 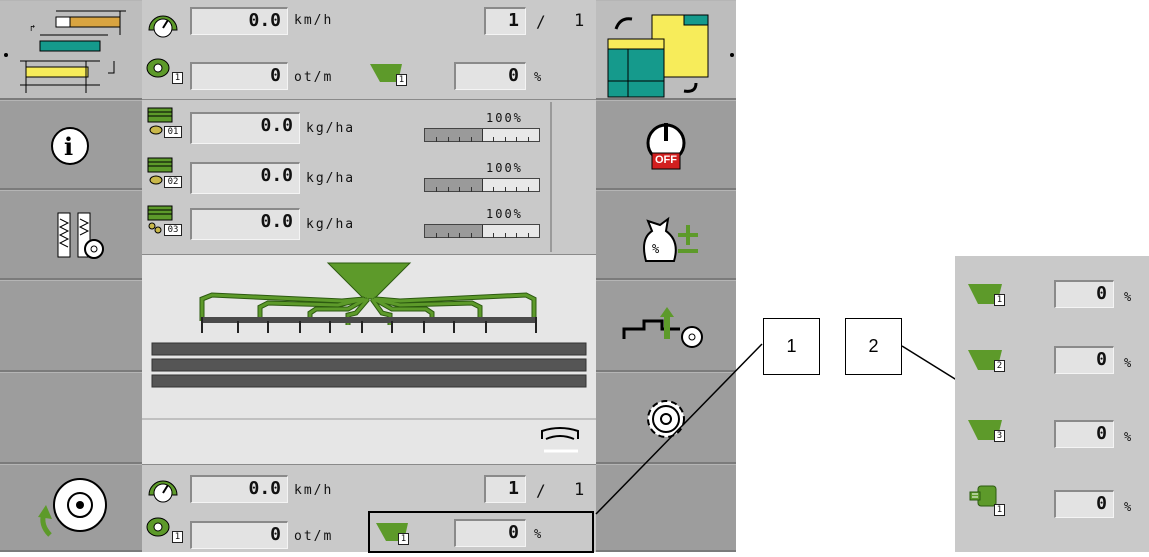 What do you see at coordinates (999, 436) in the screenshot?
I see `side-sub: 3` at bounding box center [999, 436].